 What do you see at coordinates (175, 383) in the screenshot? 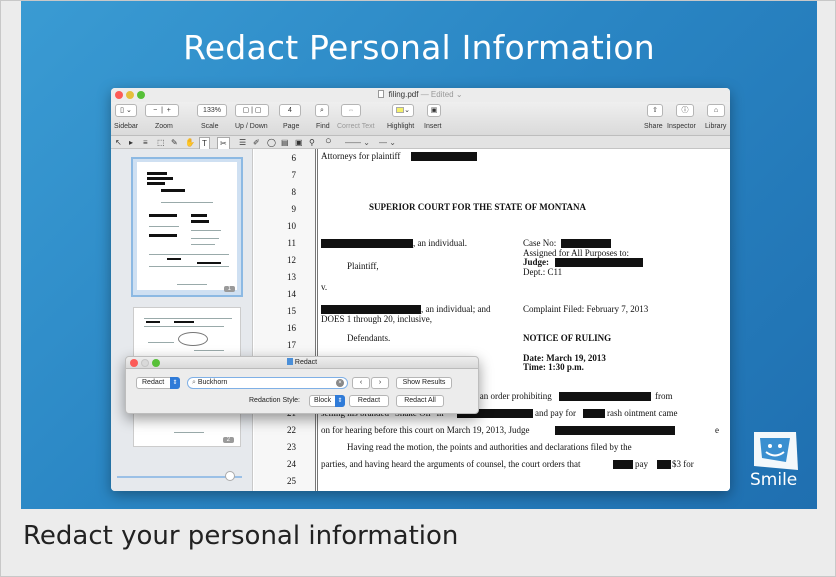
I see `dropdown-arrow-icon: ⇕` at bounding box center [175, 383].